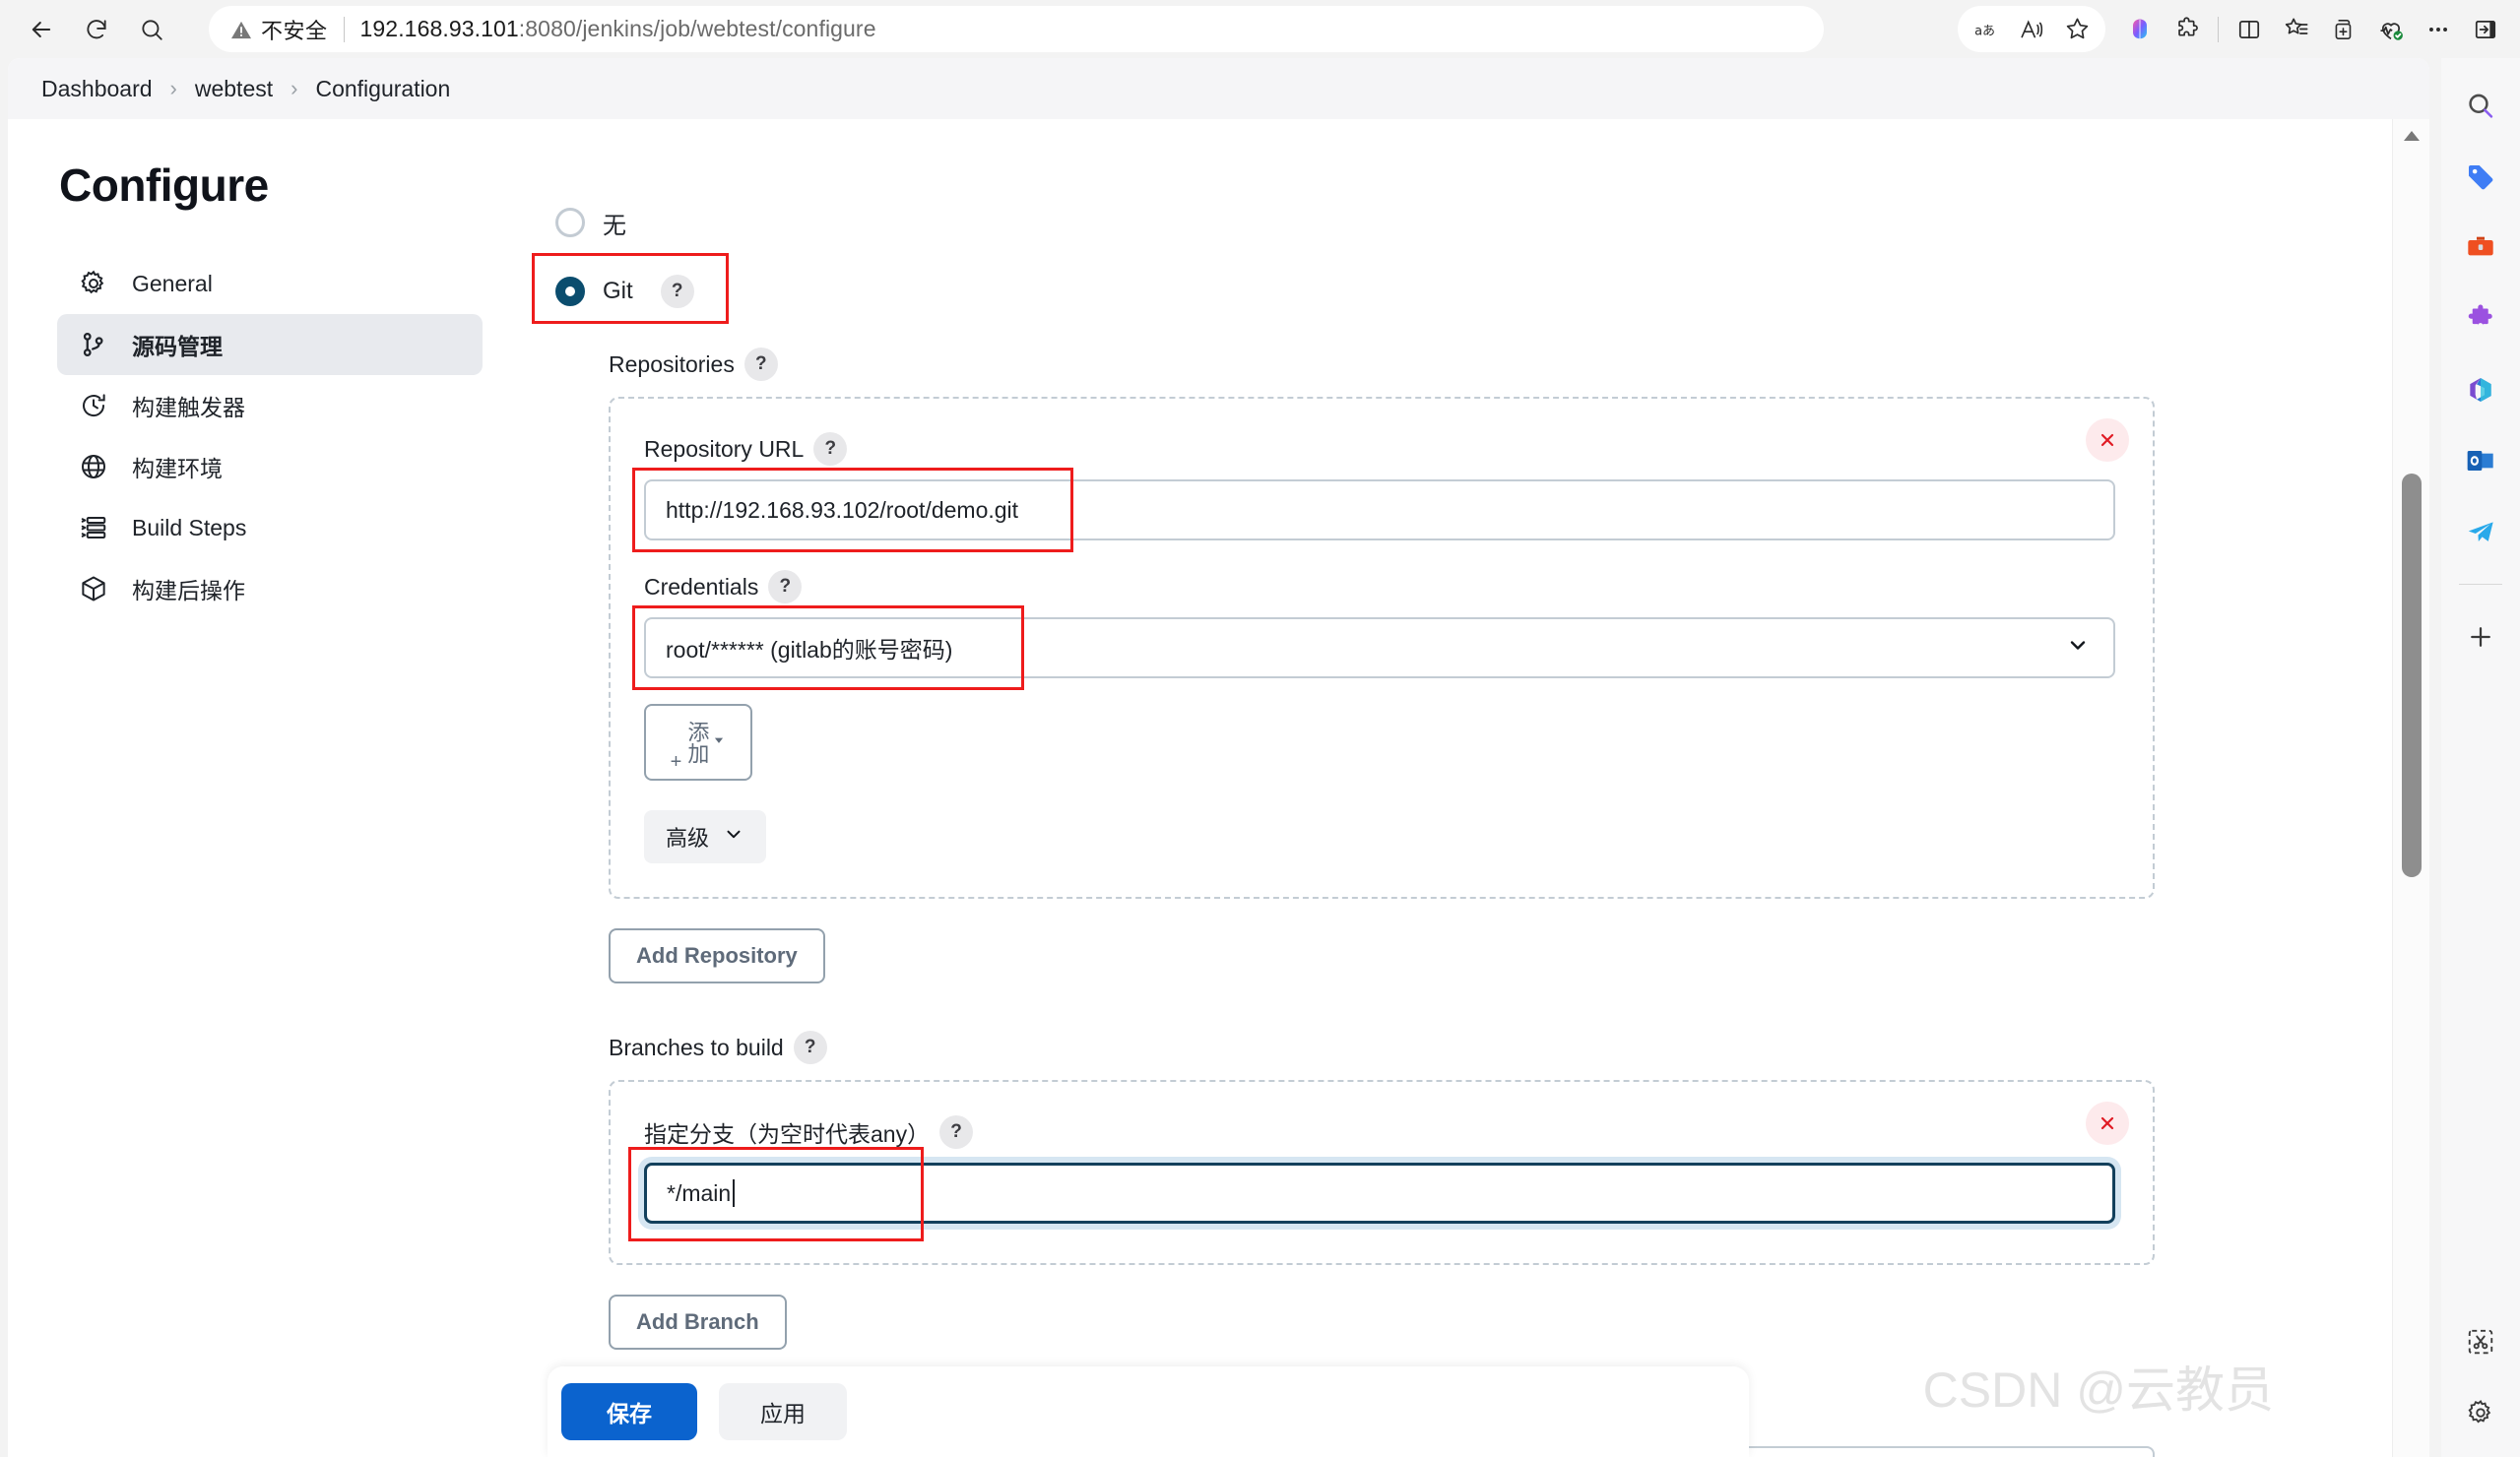 The width and height of the screenshot is (2520, 1457). Describe the element at coordinates (270, 283) in the screenshot. I see `sidebar-item-general: General` at that location.